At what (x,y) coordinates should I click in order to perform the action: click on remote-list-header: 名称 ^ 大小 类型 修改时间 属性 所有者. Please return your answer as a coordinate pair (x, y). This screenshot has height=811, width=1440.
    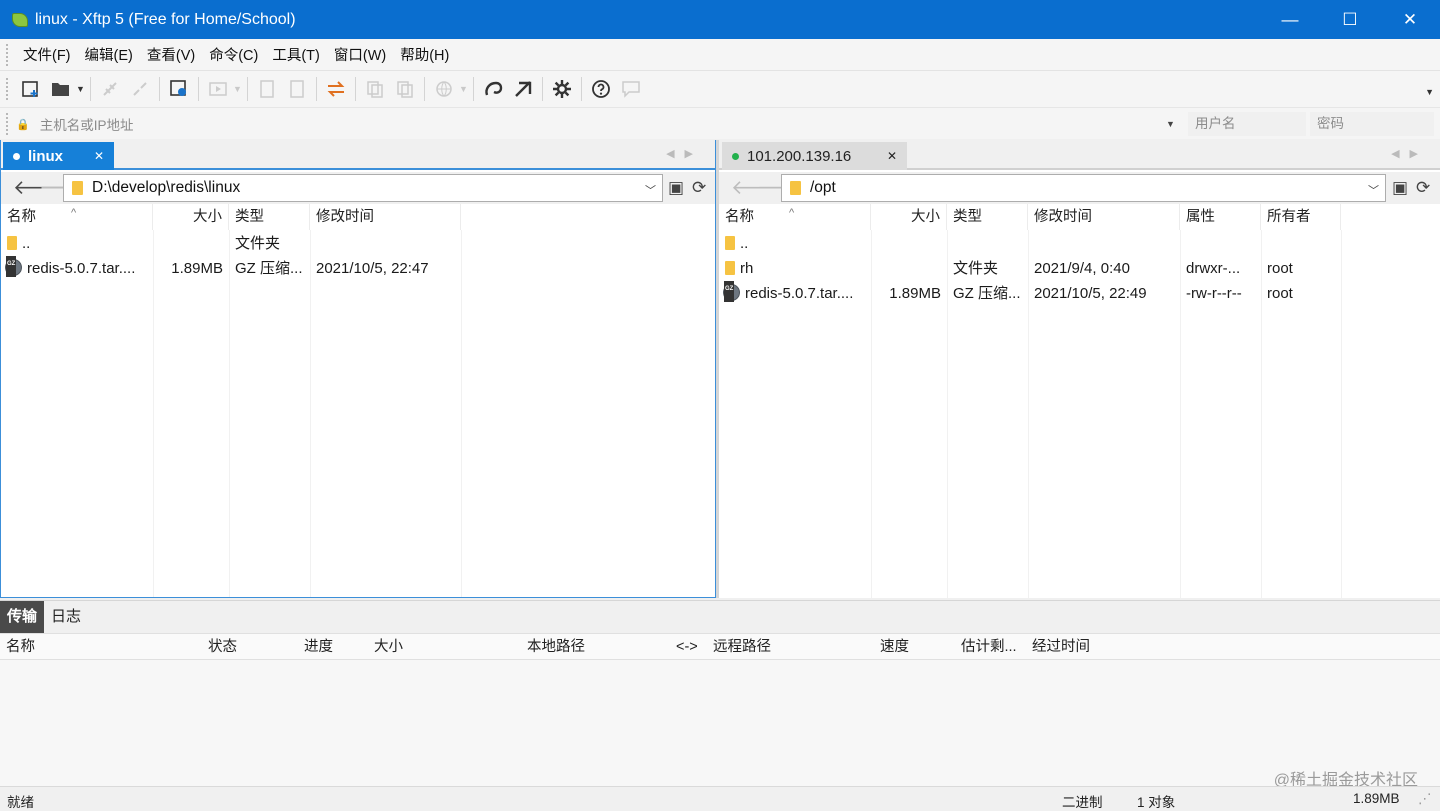
    Looking at the image, I should click on (1079, 217).